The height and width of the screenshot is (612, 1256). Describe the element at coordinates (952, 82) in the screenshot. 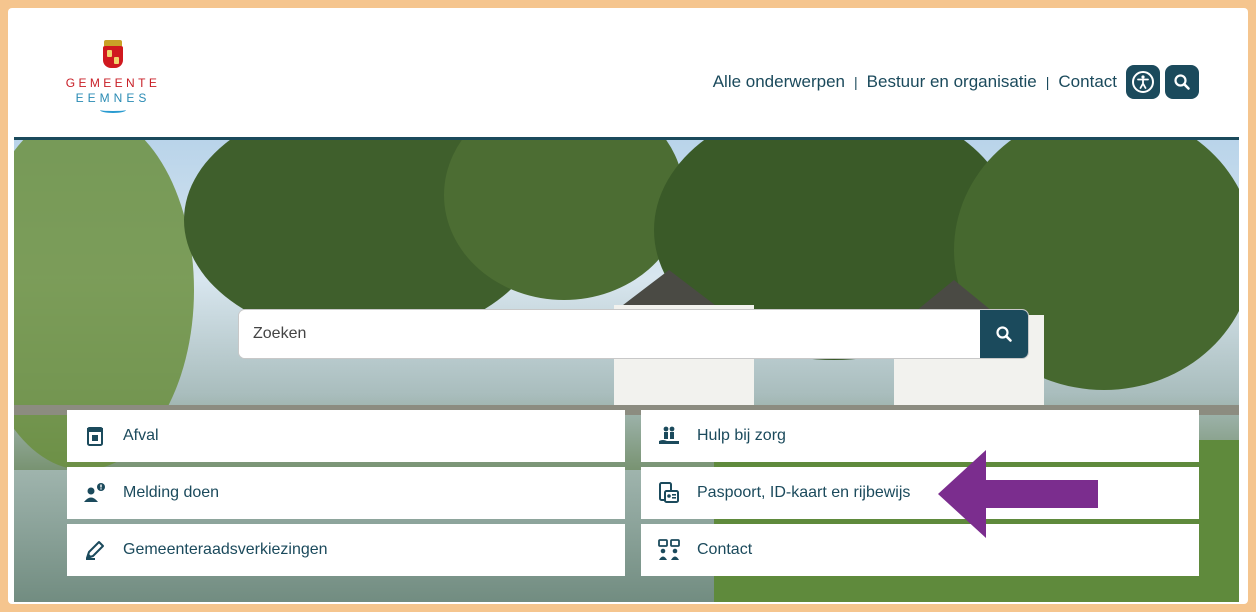

I see `nav-link-bestuur: Bestuur en organisatie` at that location.